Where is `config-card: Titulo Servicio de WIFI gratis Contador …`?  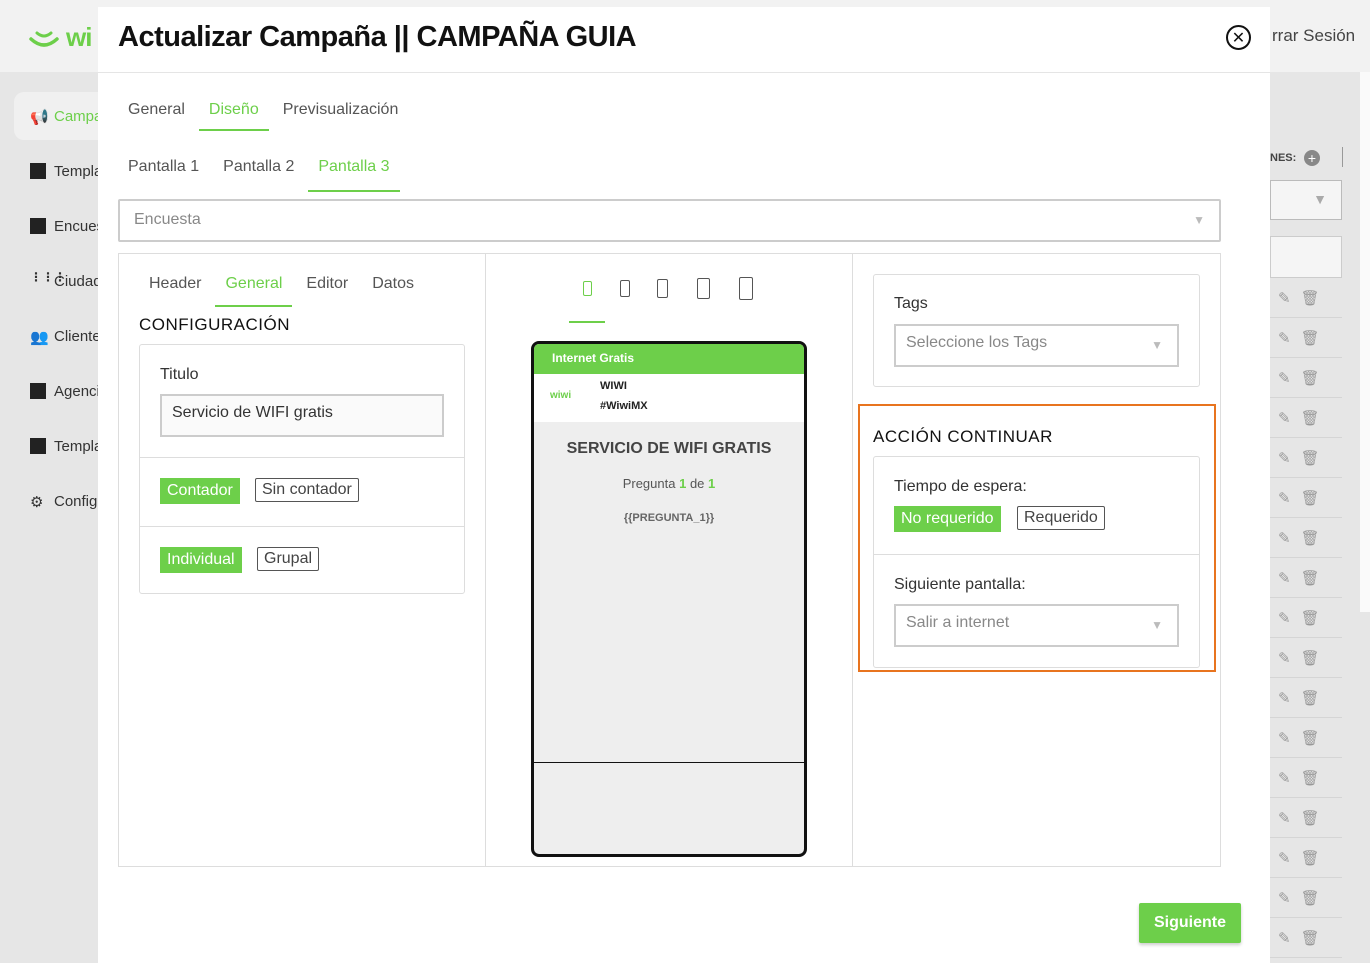
config-card: Titulo Servicio de WIFI gratis Contador … is located at coordinates (302, 469).